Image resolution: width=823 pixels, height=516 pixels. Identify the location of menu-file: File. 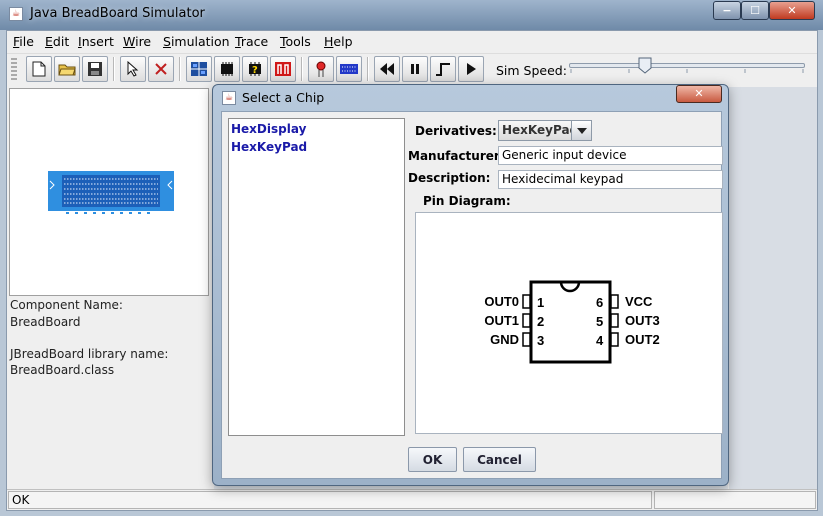
(23, 41).